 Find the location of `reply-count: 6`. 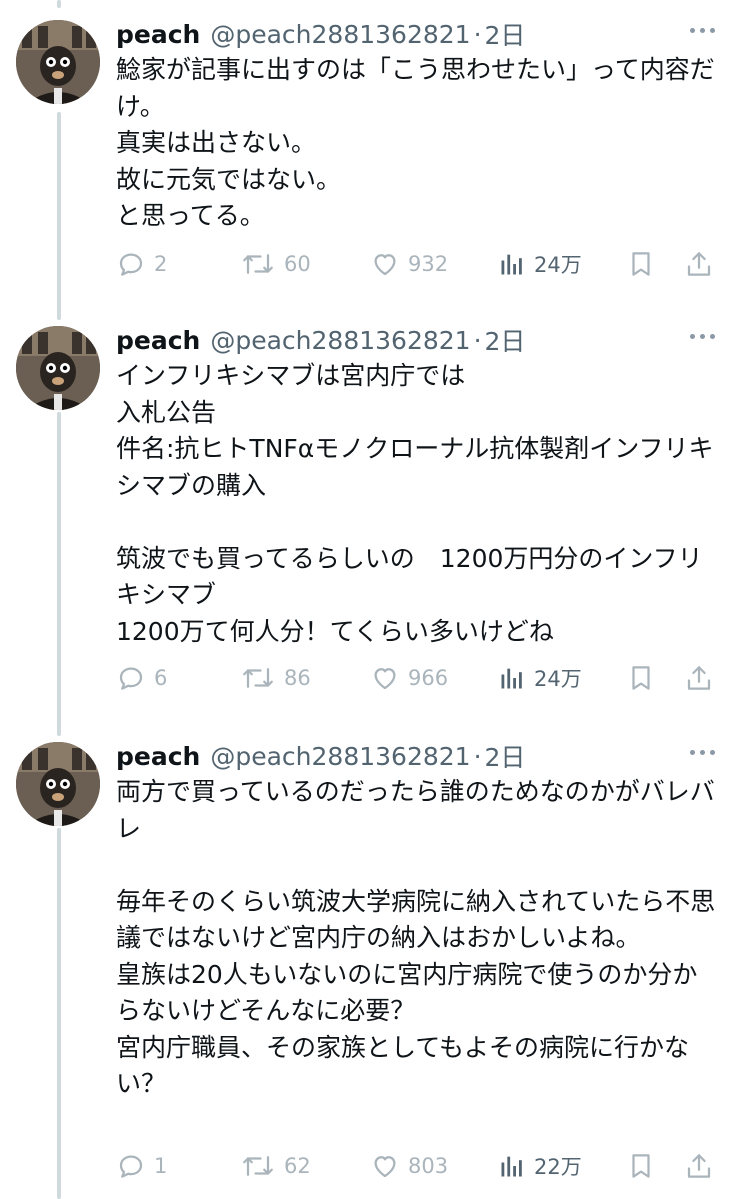

reply-count: 6 is located at coordinates (161, 678).